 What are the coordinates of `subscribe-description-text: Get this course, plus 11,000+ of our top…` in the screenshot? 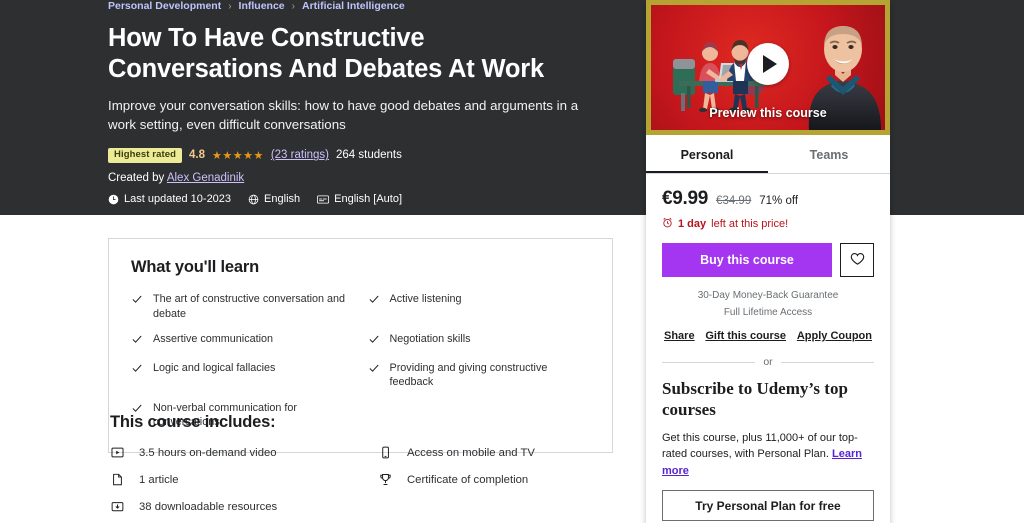 It's located at (760, 446).